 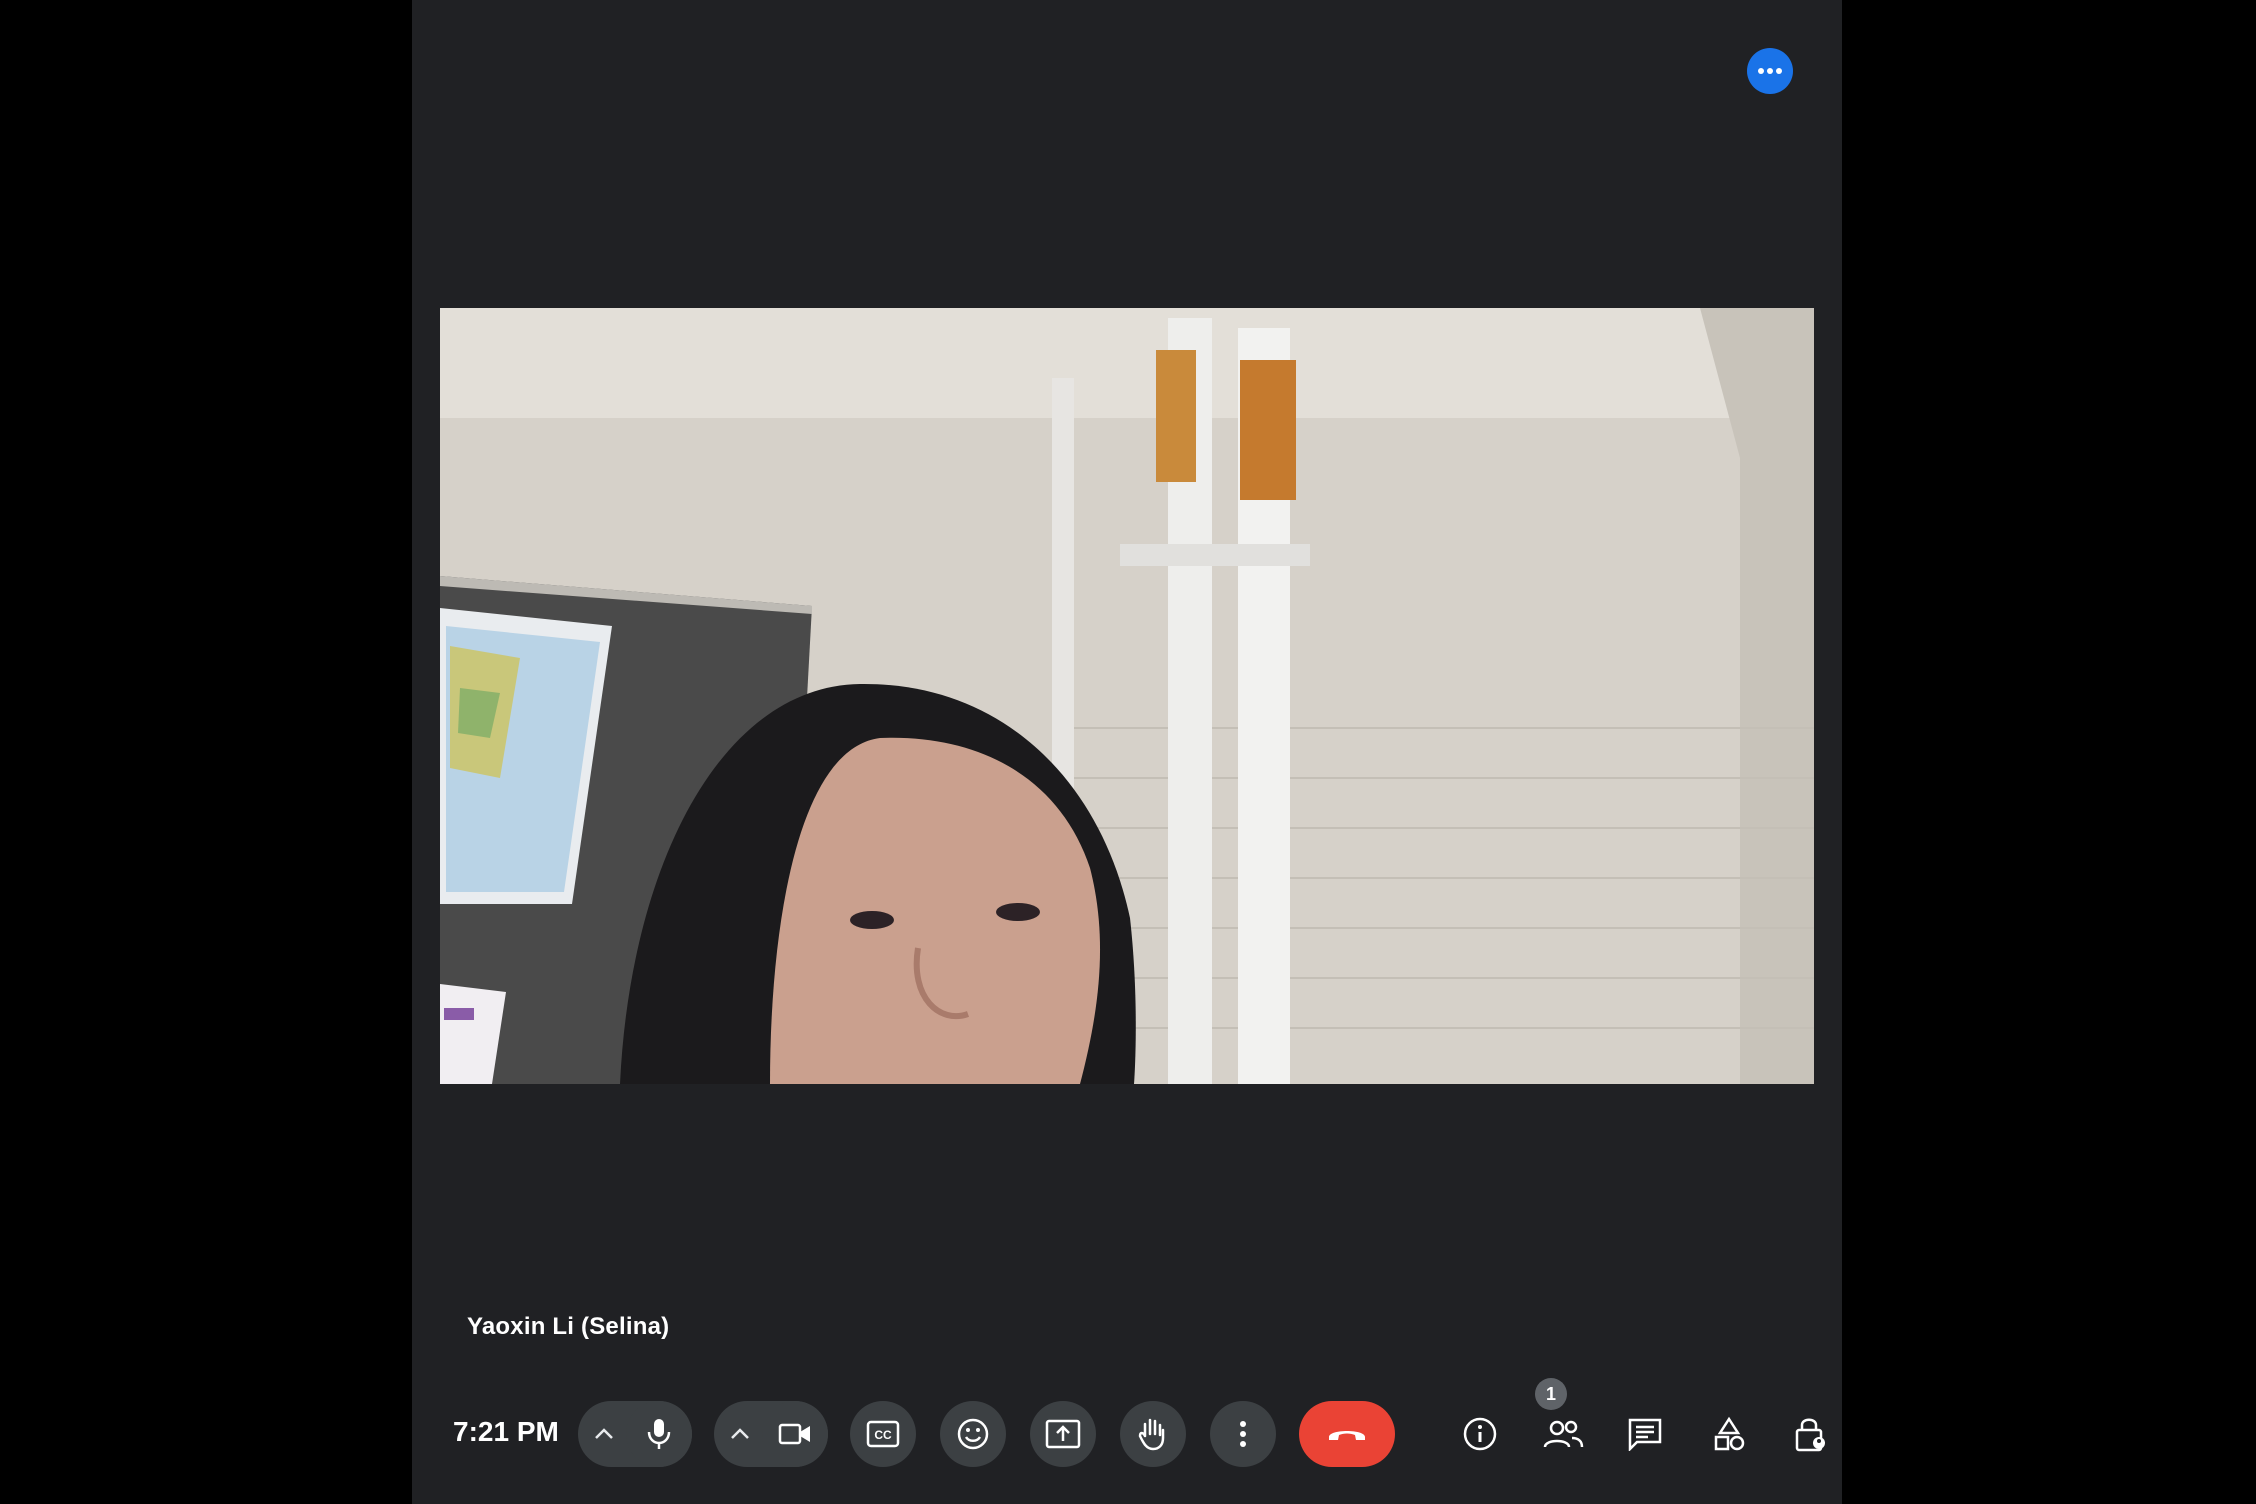 I want to click on reactions-button, so click(x=973, y=1434).